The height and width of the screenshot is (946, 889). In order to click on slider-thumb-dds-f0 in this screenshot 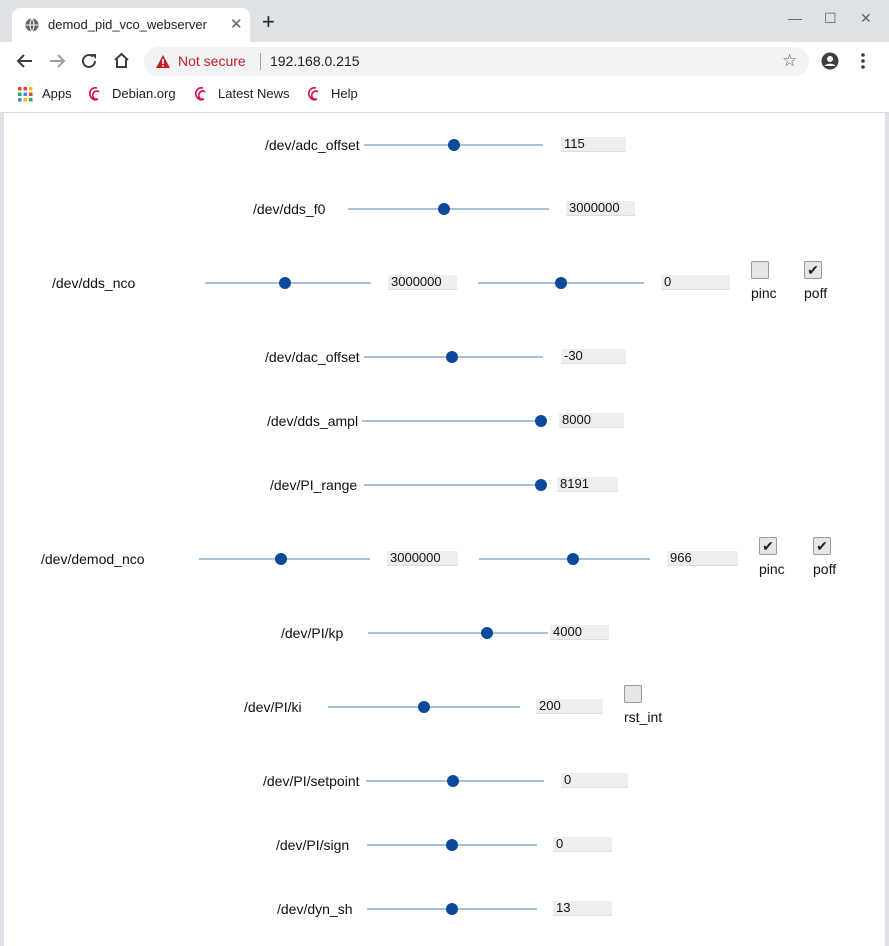, I will do `click(444, 209)`.